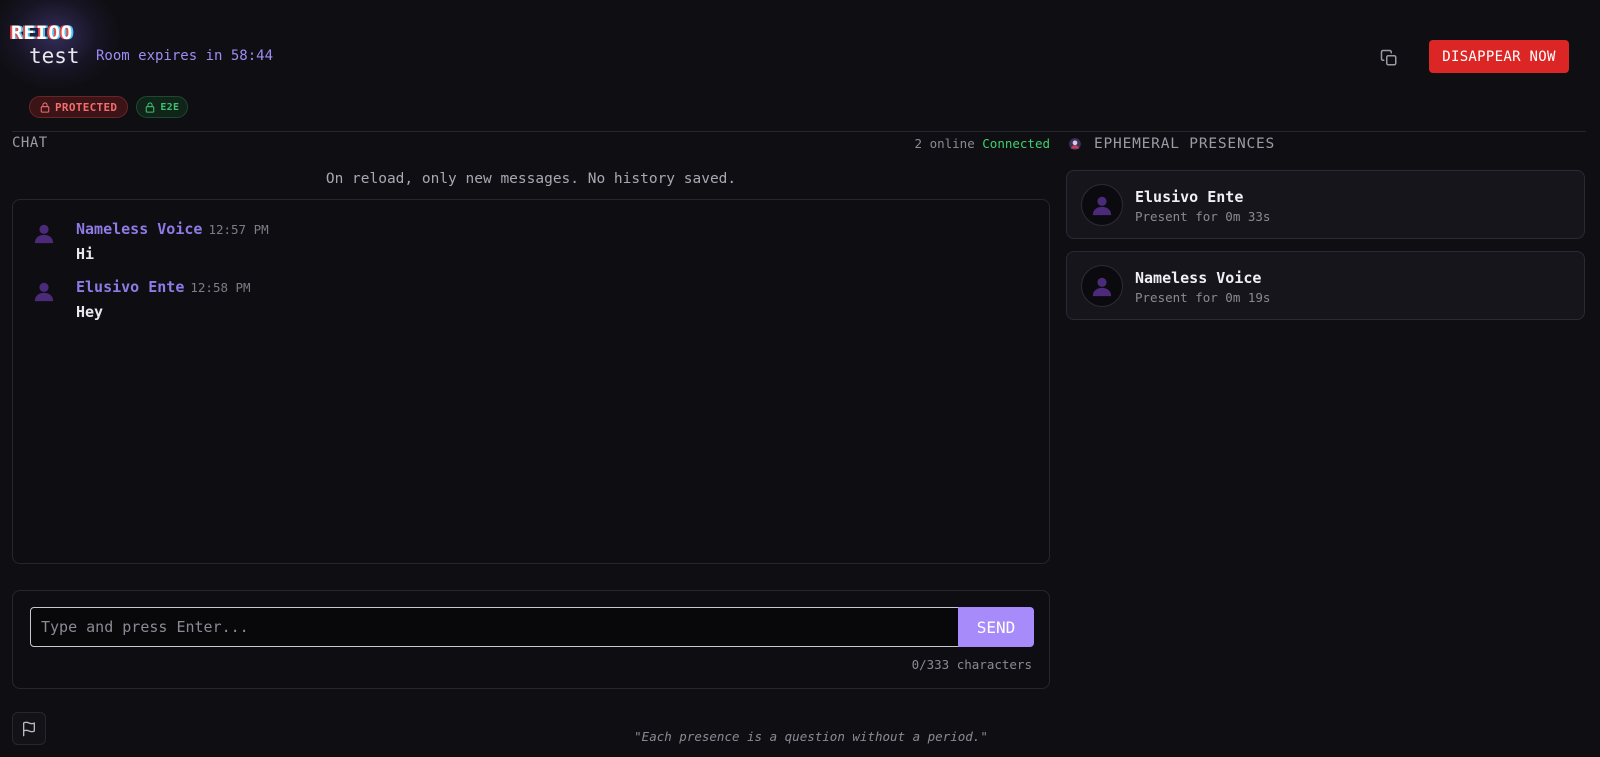 The image size is (1600, 757). I want to click on security-badges: PROTECTED E2E, so click(109, 107).